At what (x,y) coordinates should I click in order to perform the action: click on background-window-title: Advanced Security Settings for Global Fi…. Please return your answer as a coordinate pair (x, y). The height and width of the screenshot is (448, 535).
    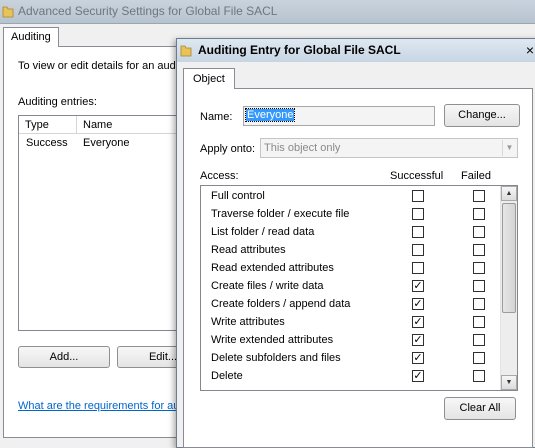
    Looking at the image, I should click on (148, 11).